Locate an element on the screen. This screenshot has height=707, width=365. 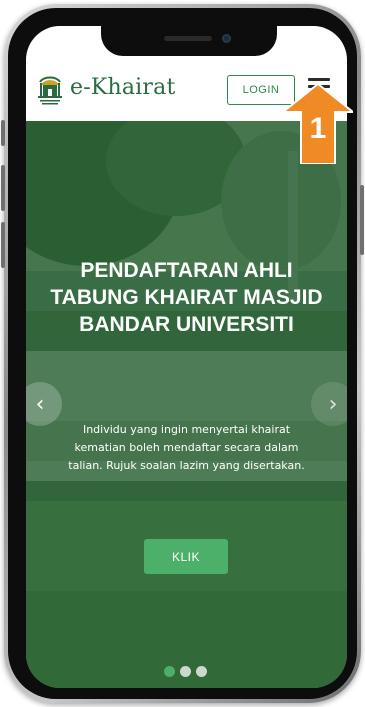
step-callout: 1 is located at coordinates (318, 123).